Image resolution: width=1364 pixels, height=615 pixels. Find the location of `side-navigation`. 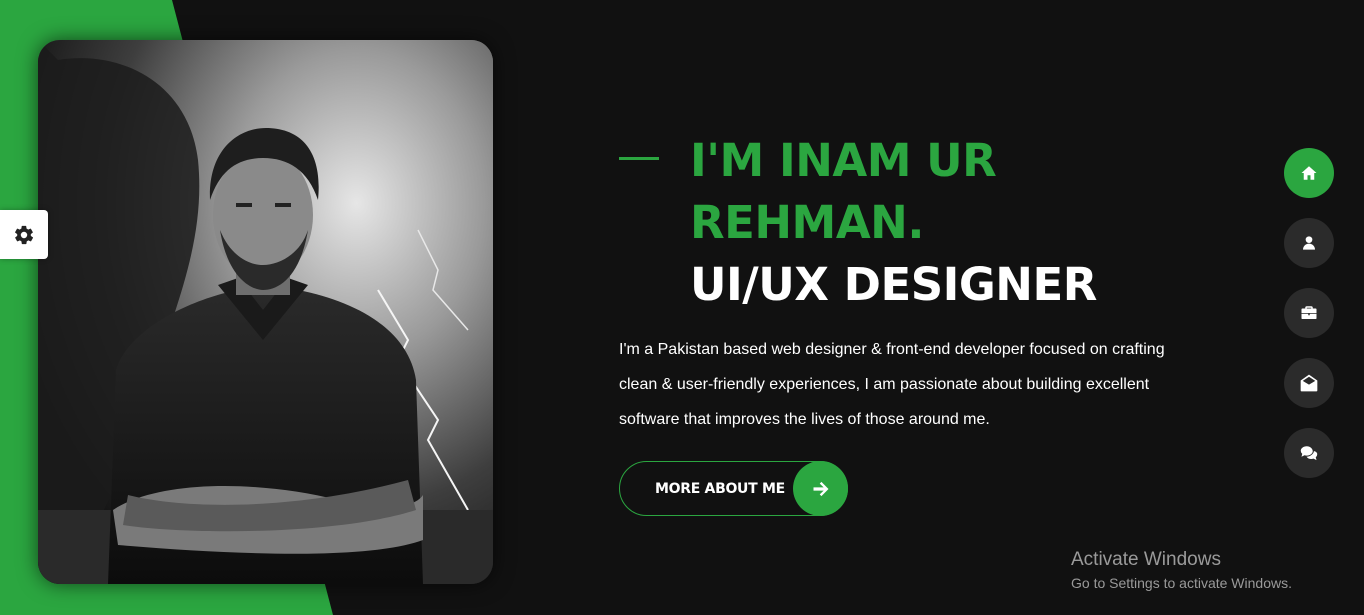

side-navigation is located at coordinates (1309, 323).